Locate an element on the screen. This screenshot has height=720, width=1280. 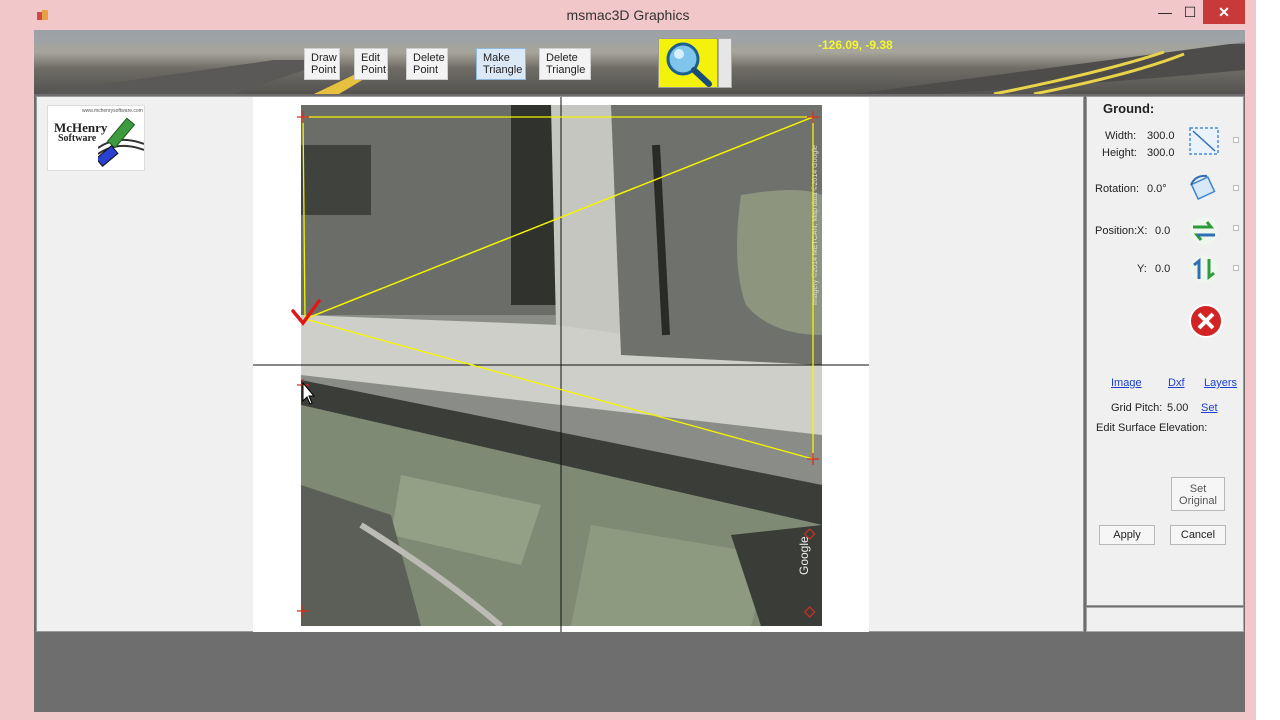
magnifier-icon is located at coordinates (689, 64).